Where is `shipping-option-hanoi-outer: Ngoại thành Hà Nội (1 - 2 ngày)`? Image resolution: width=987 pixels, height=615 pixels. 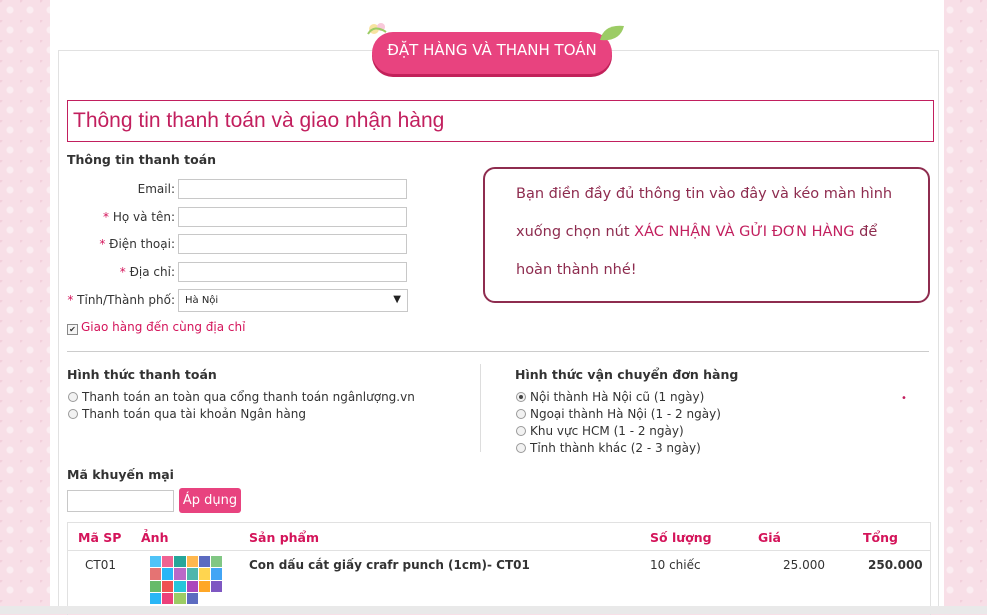
shipping-option-hanoi-outer: Ngoại thành Hà Nội (1 - 2 ngày) is located at coordinates (618, 414).